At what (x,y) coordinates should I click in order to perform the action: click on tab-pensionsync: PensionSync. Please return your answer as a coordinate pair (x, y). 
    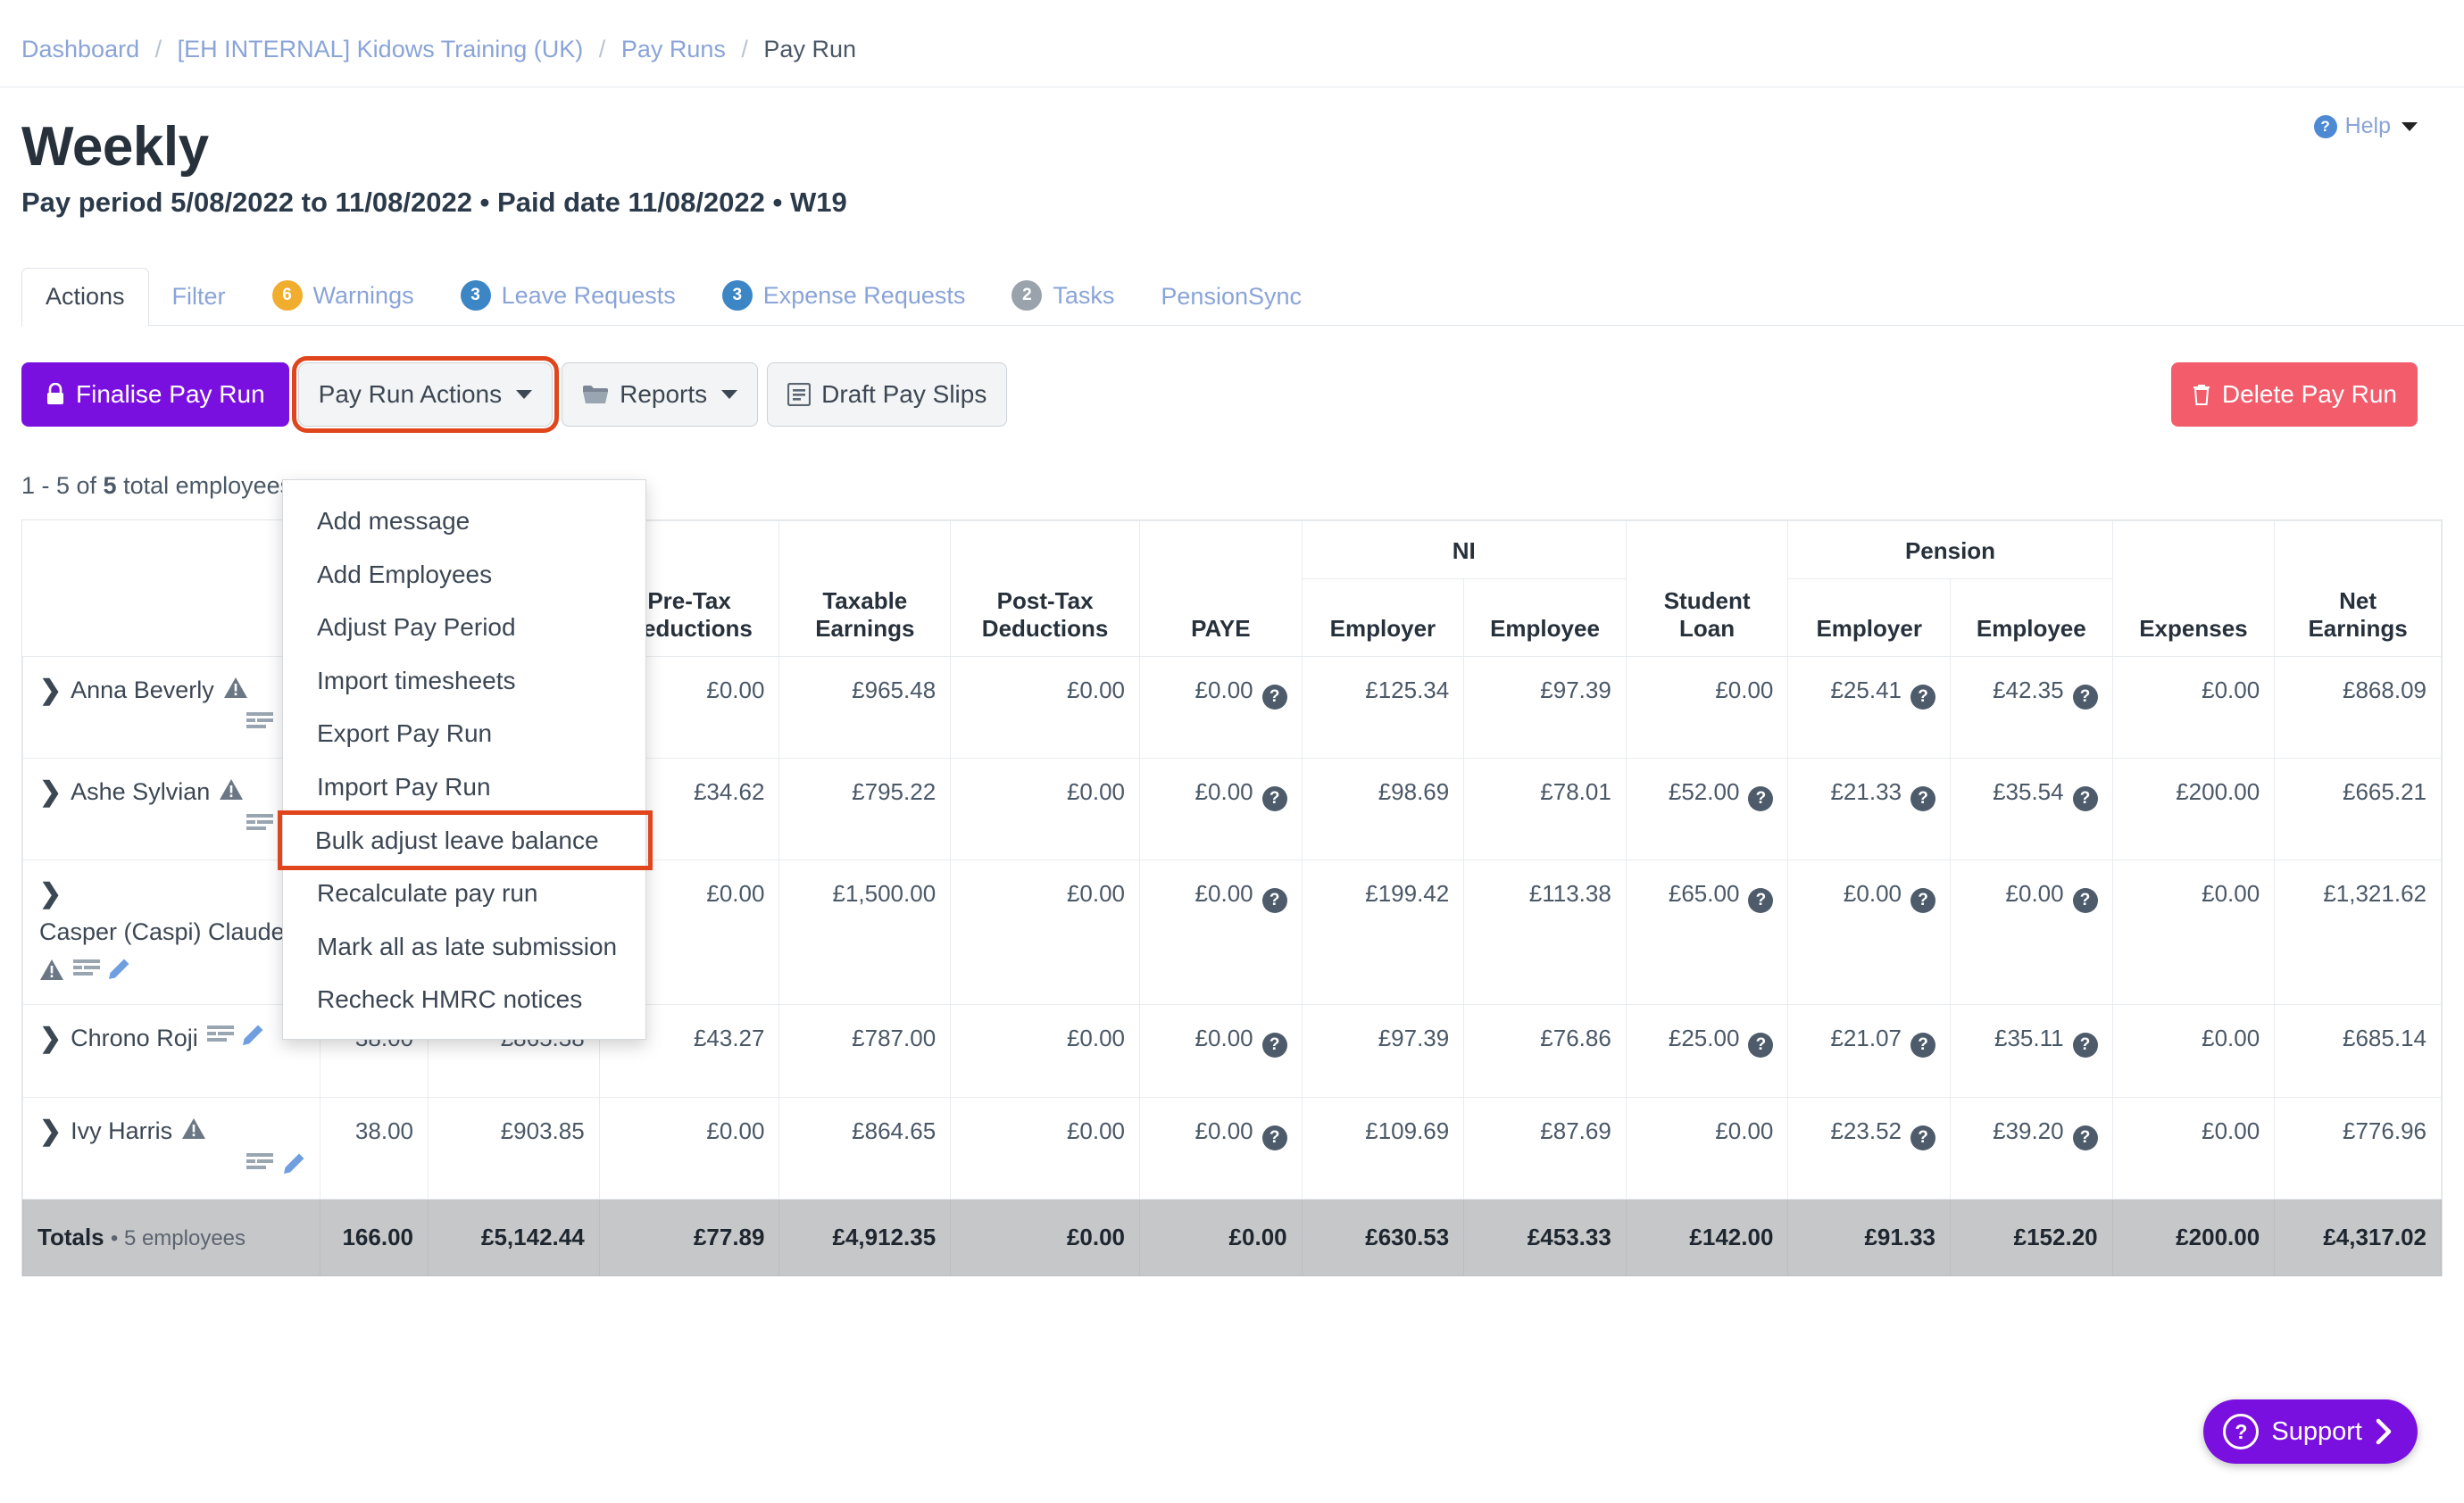
    Looking at the image, I should click on (1231, 298).